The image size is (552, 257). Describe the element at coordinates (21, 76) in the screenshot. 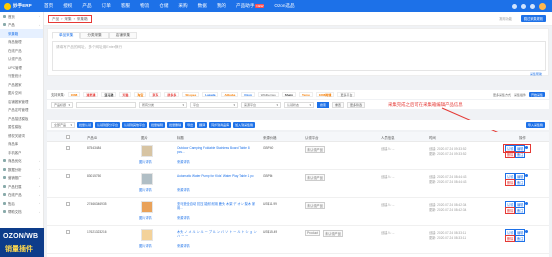

I see `sidebar-item: 刊登统计` at that location.